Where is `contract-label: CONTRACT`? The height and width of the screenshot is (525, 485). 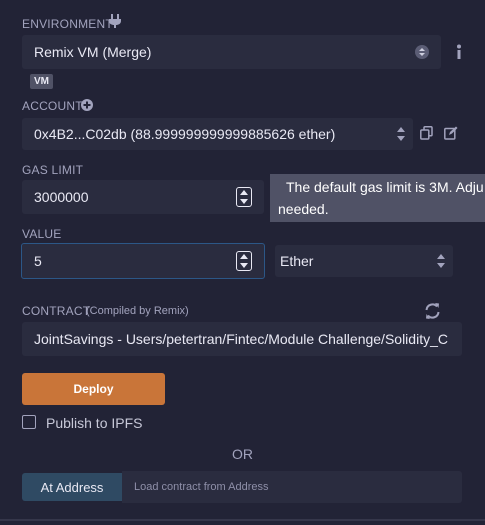 contract-label: CONTRACT is located at coordinates (56, 311).